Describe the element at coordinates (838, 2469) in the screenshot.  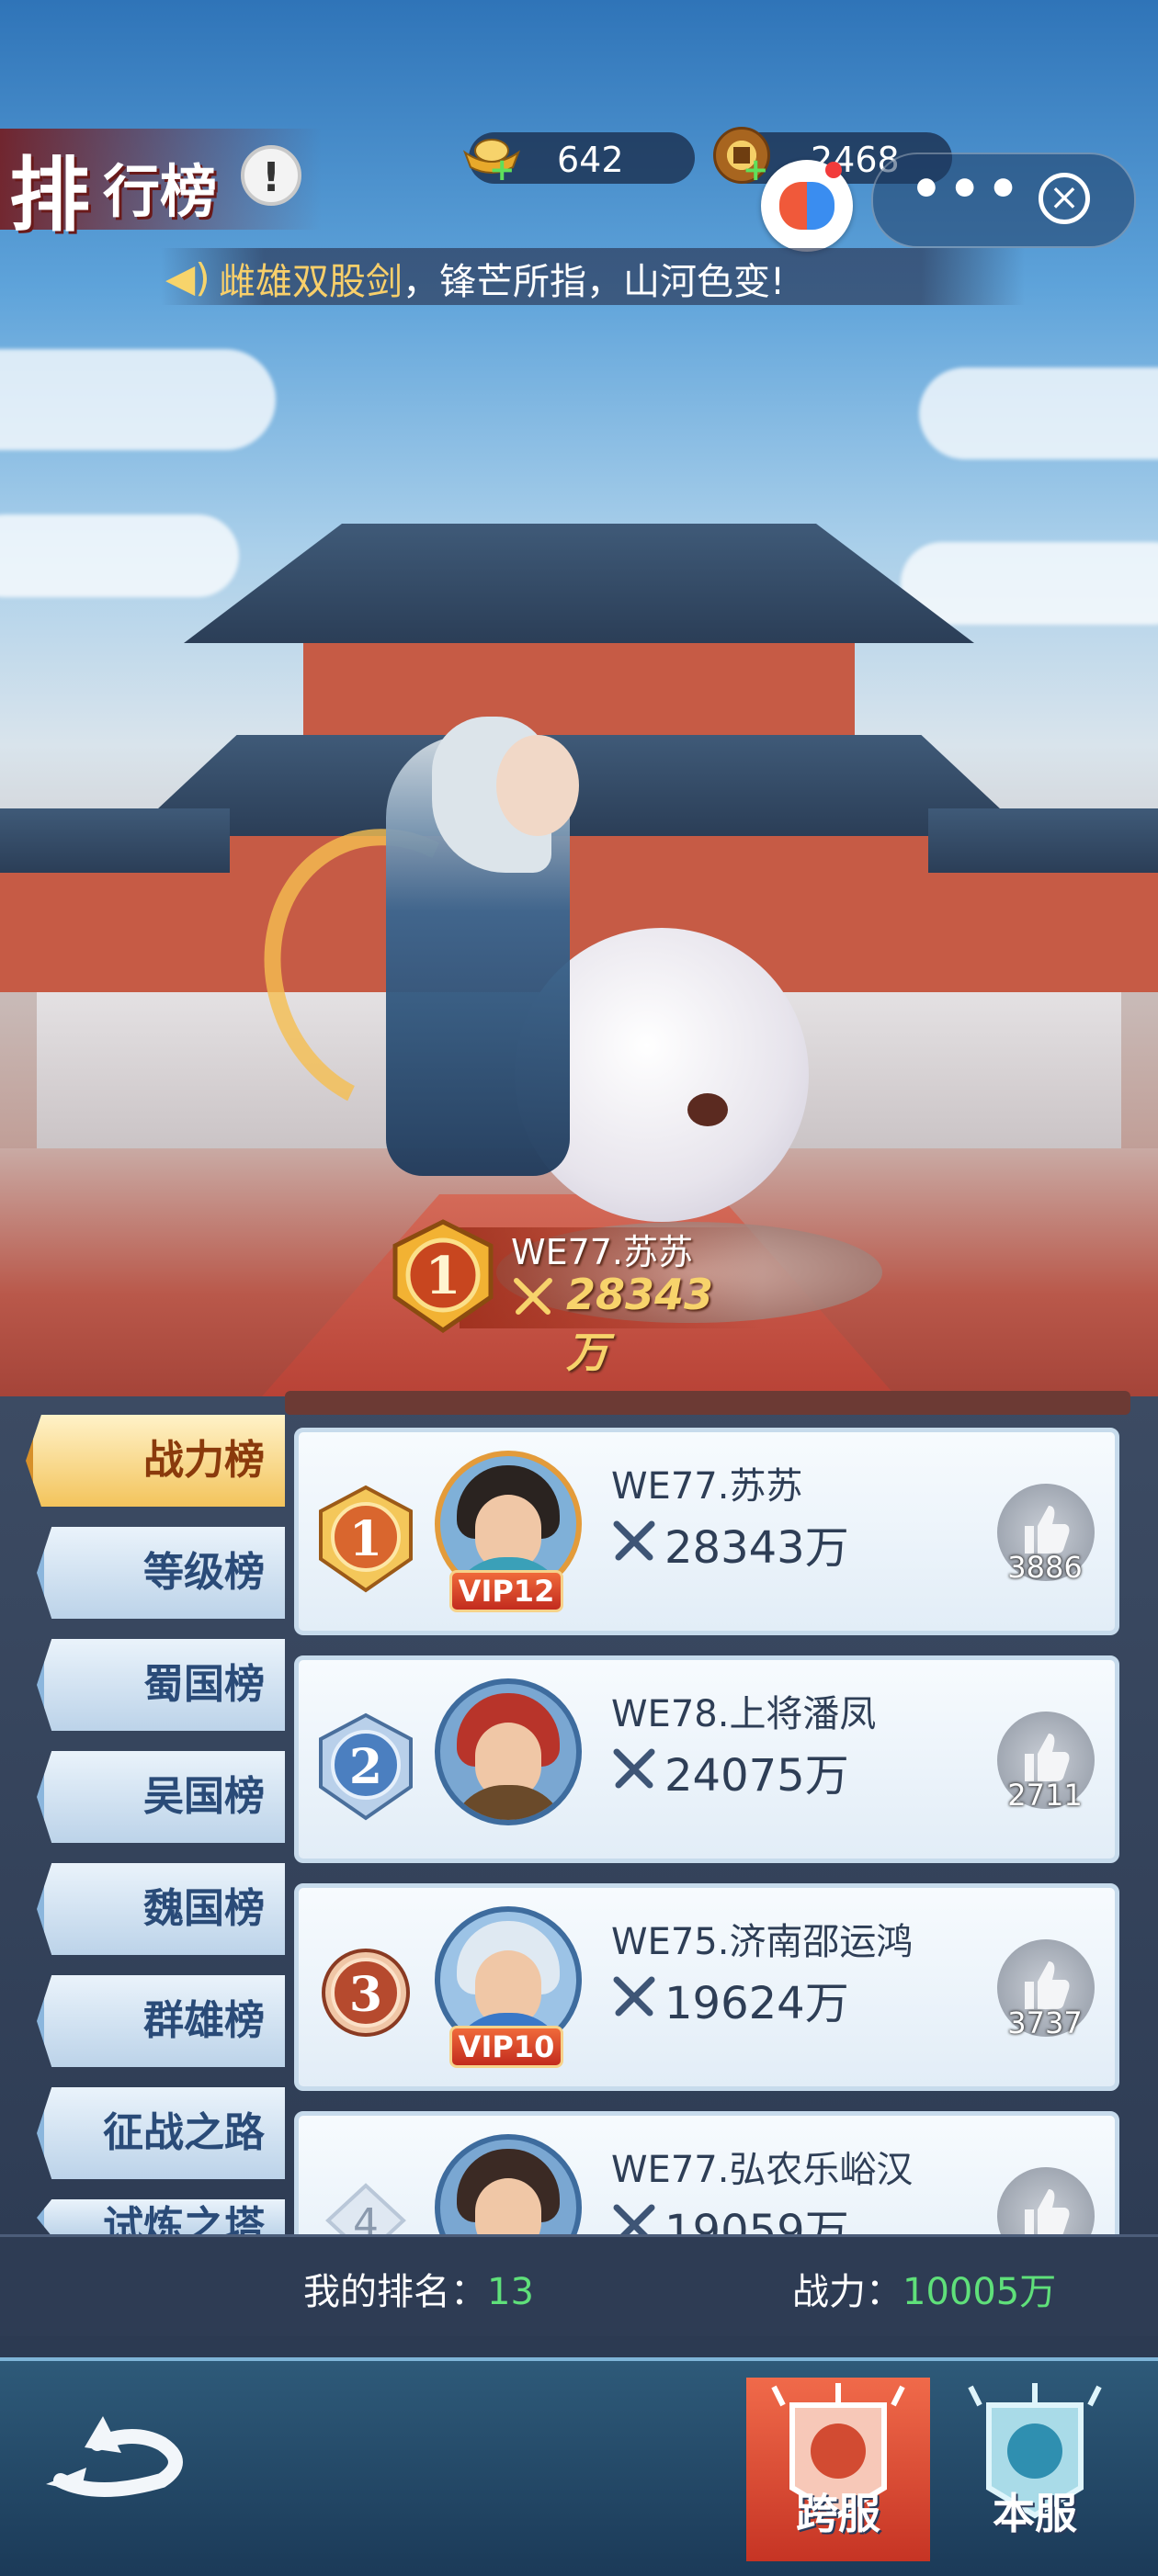
I see `cross-server-button: 跨服` at that location.